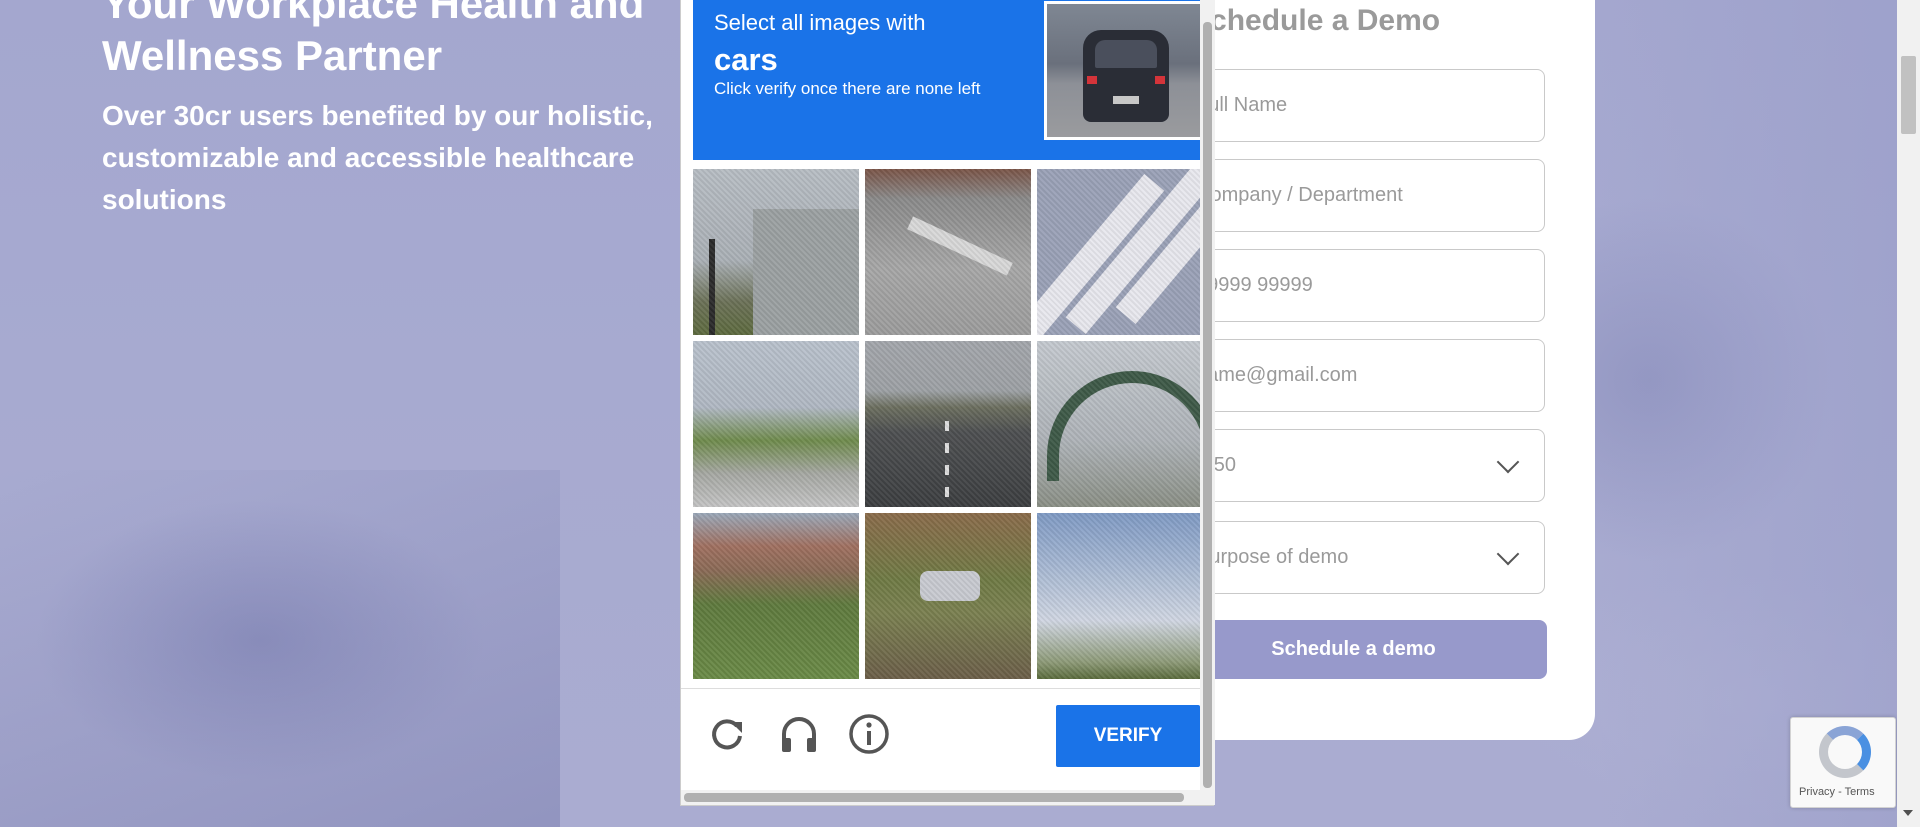 The image size is (1920, 827). Describe the element at coordinates (1845, 752) in the screenshot. I see `recaptcha-logo-icon` at that location.